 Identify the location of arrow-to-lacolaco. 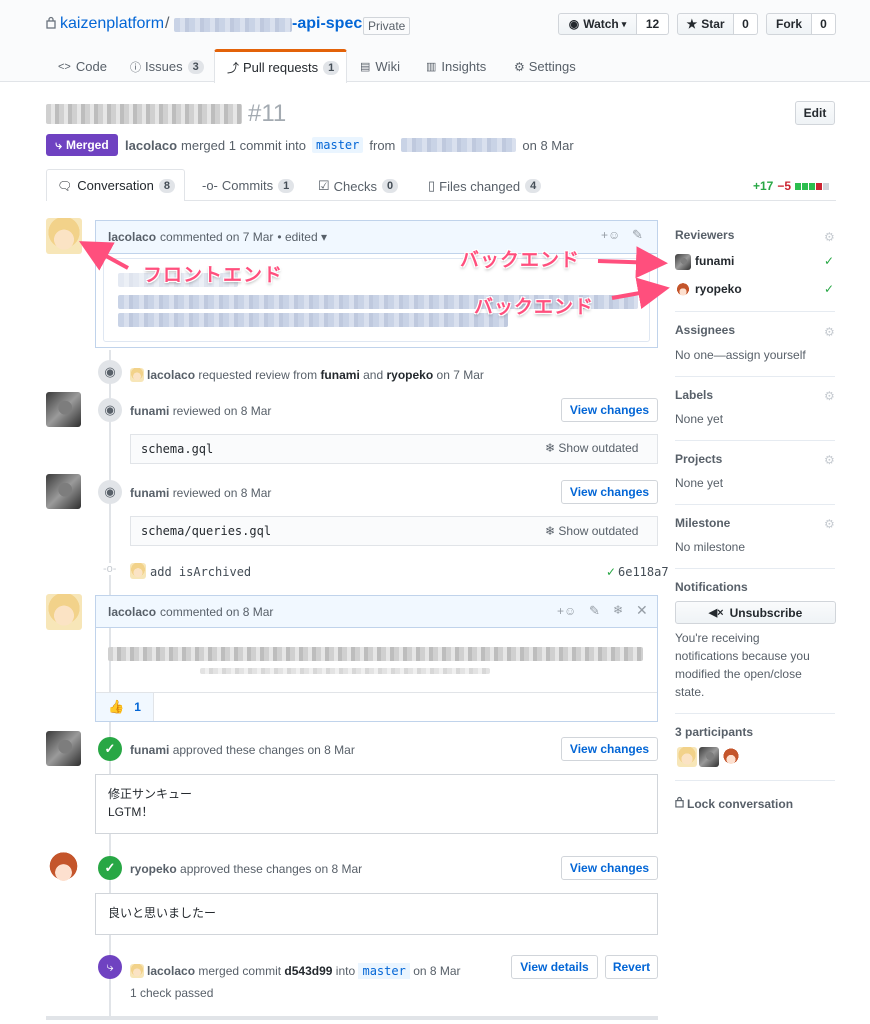
(103, 256).